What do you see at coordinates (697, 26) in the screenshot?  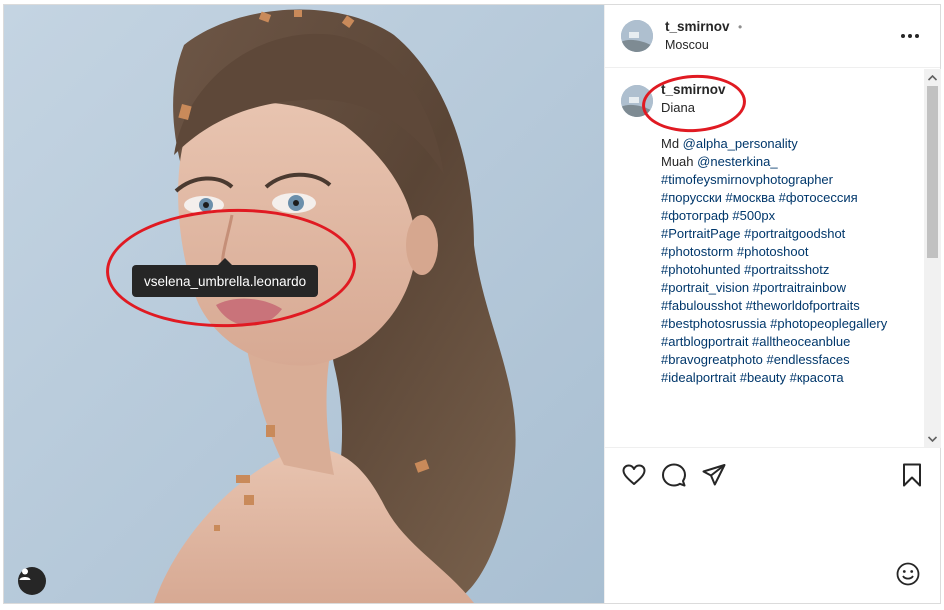 I see `post-author-username: t_smirnov` at bounding box center [697, 26].